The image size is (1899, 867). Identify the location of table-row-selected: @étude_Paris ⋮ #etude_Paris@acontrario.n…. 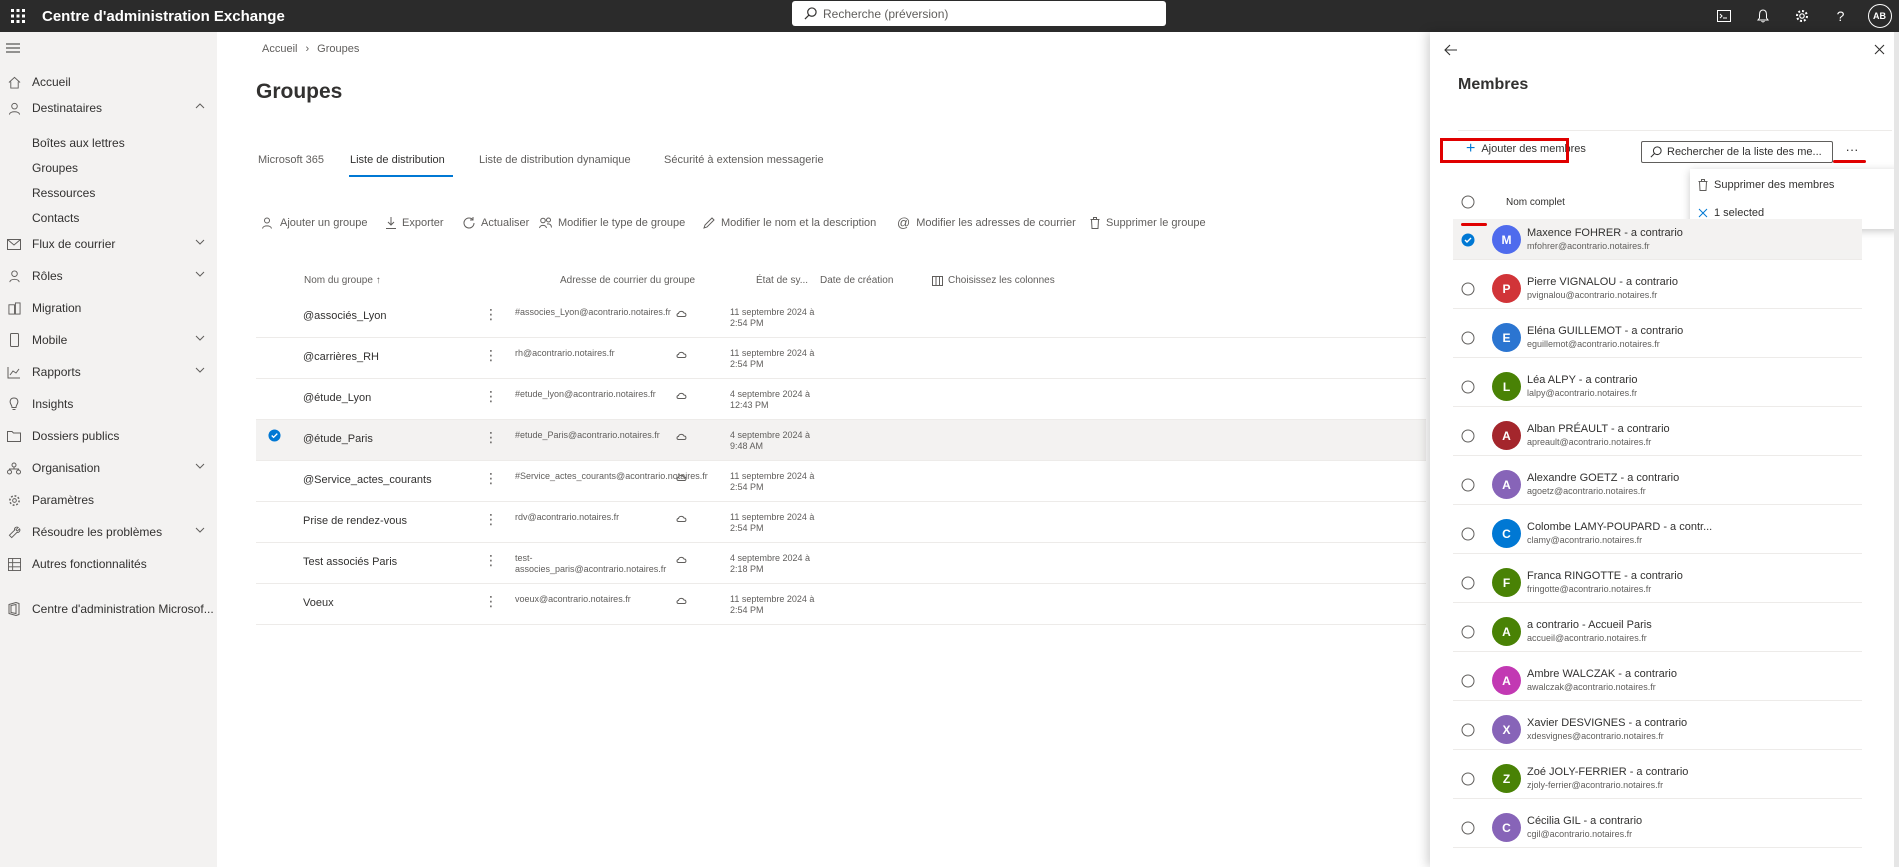
(841, 440).